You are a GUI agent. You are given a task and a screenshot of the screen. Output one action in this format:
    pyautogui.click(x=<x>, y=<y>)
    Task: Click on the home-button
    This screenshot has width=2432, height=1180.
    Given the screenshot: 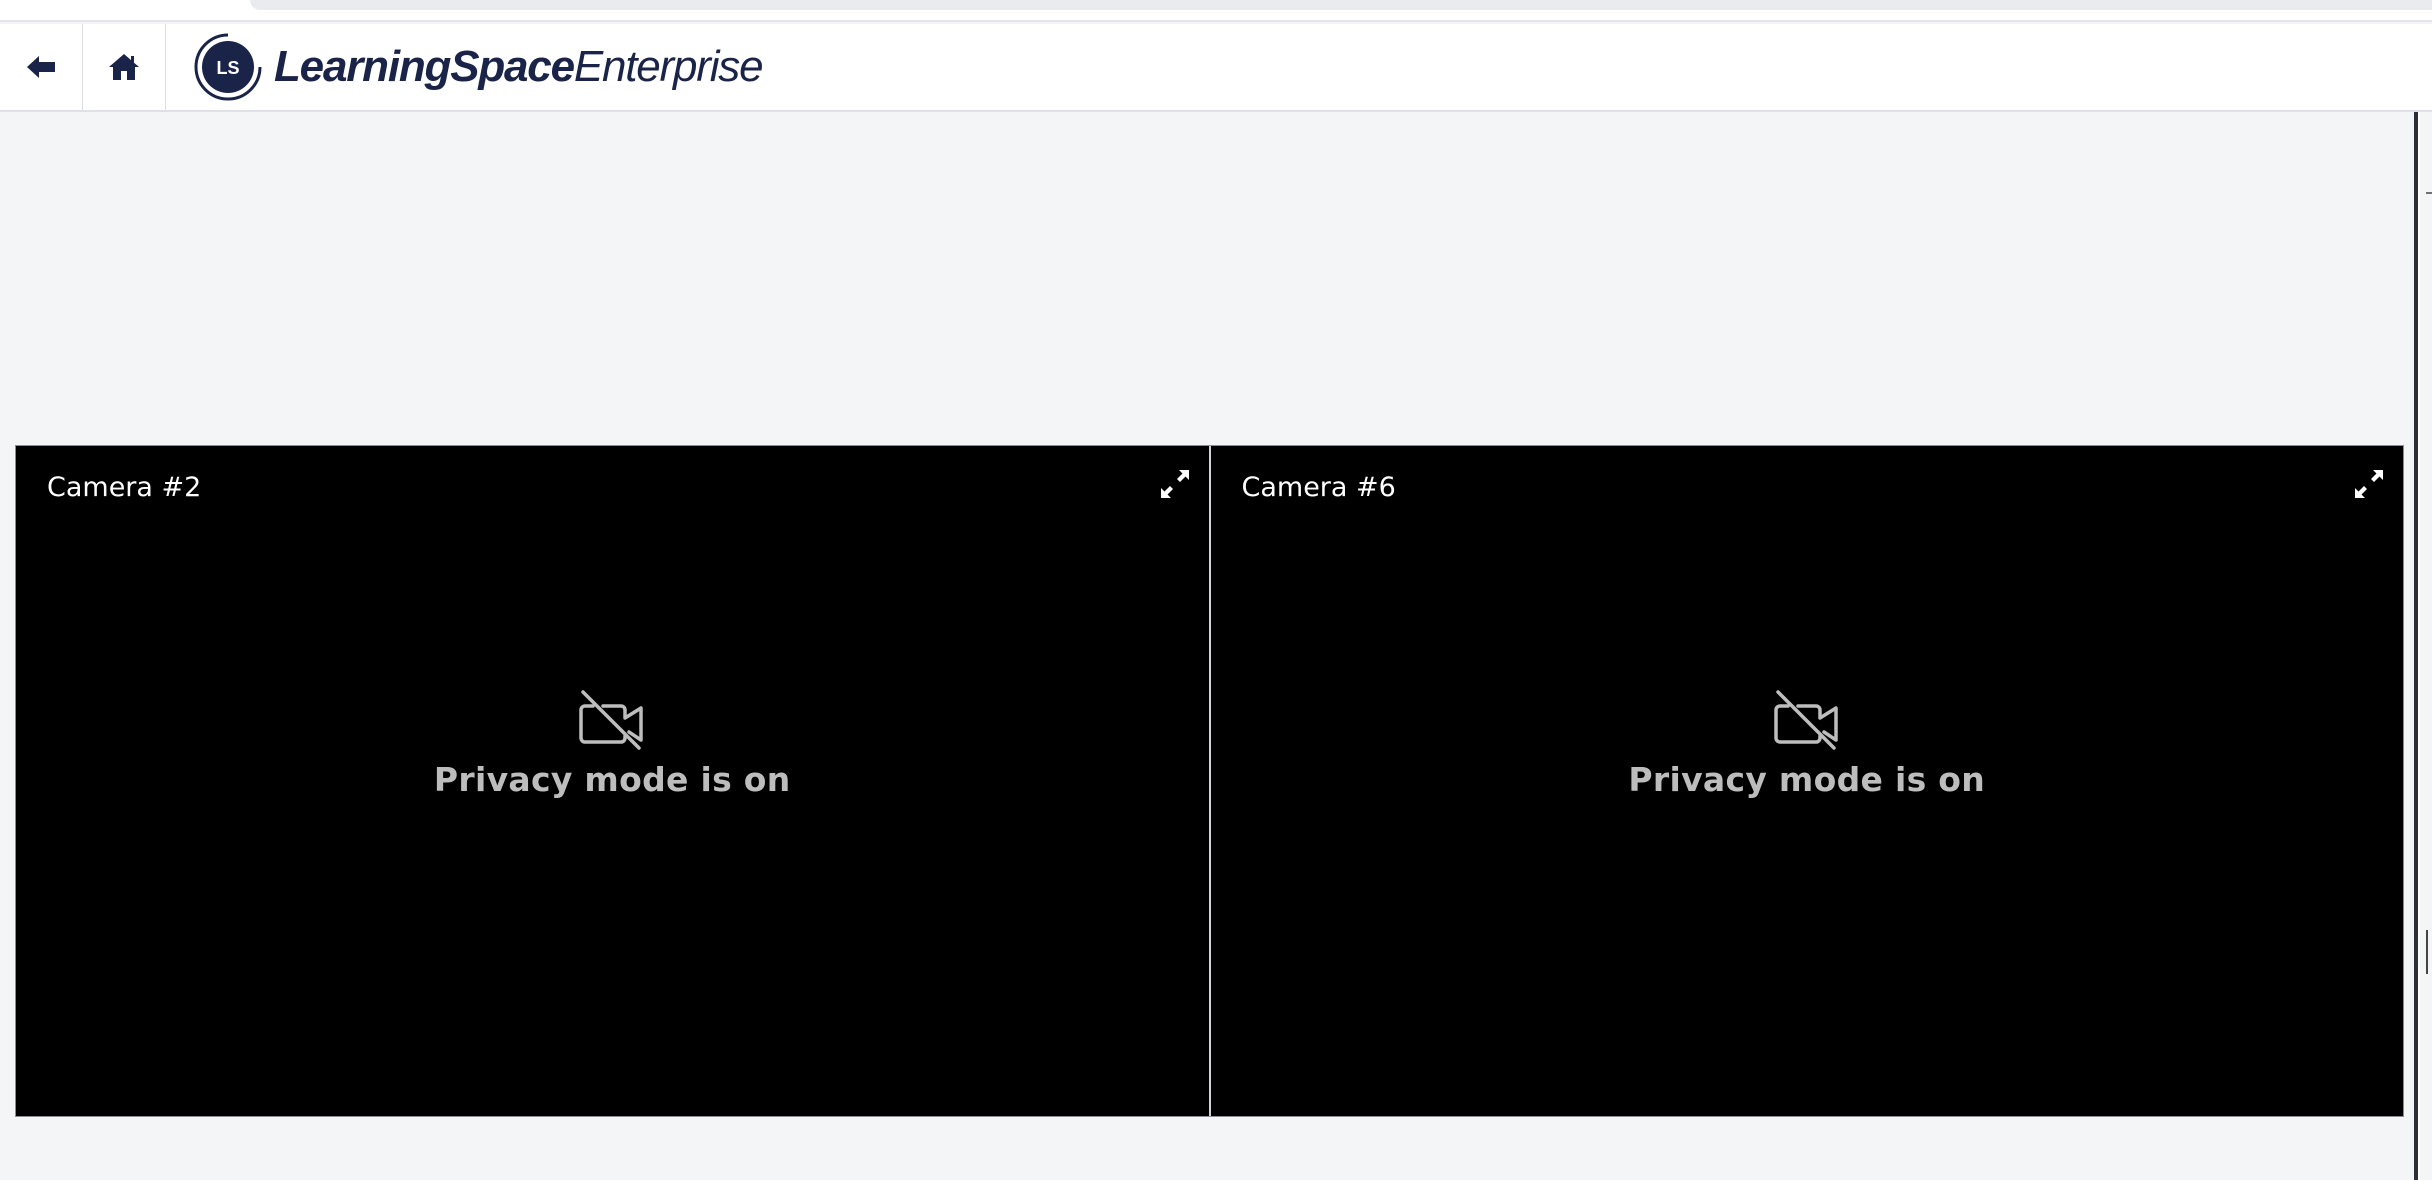 What is the action you would take?
    pyautogui.click(x=124, y=67)
    